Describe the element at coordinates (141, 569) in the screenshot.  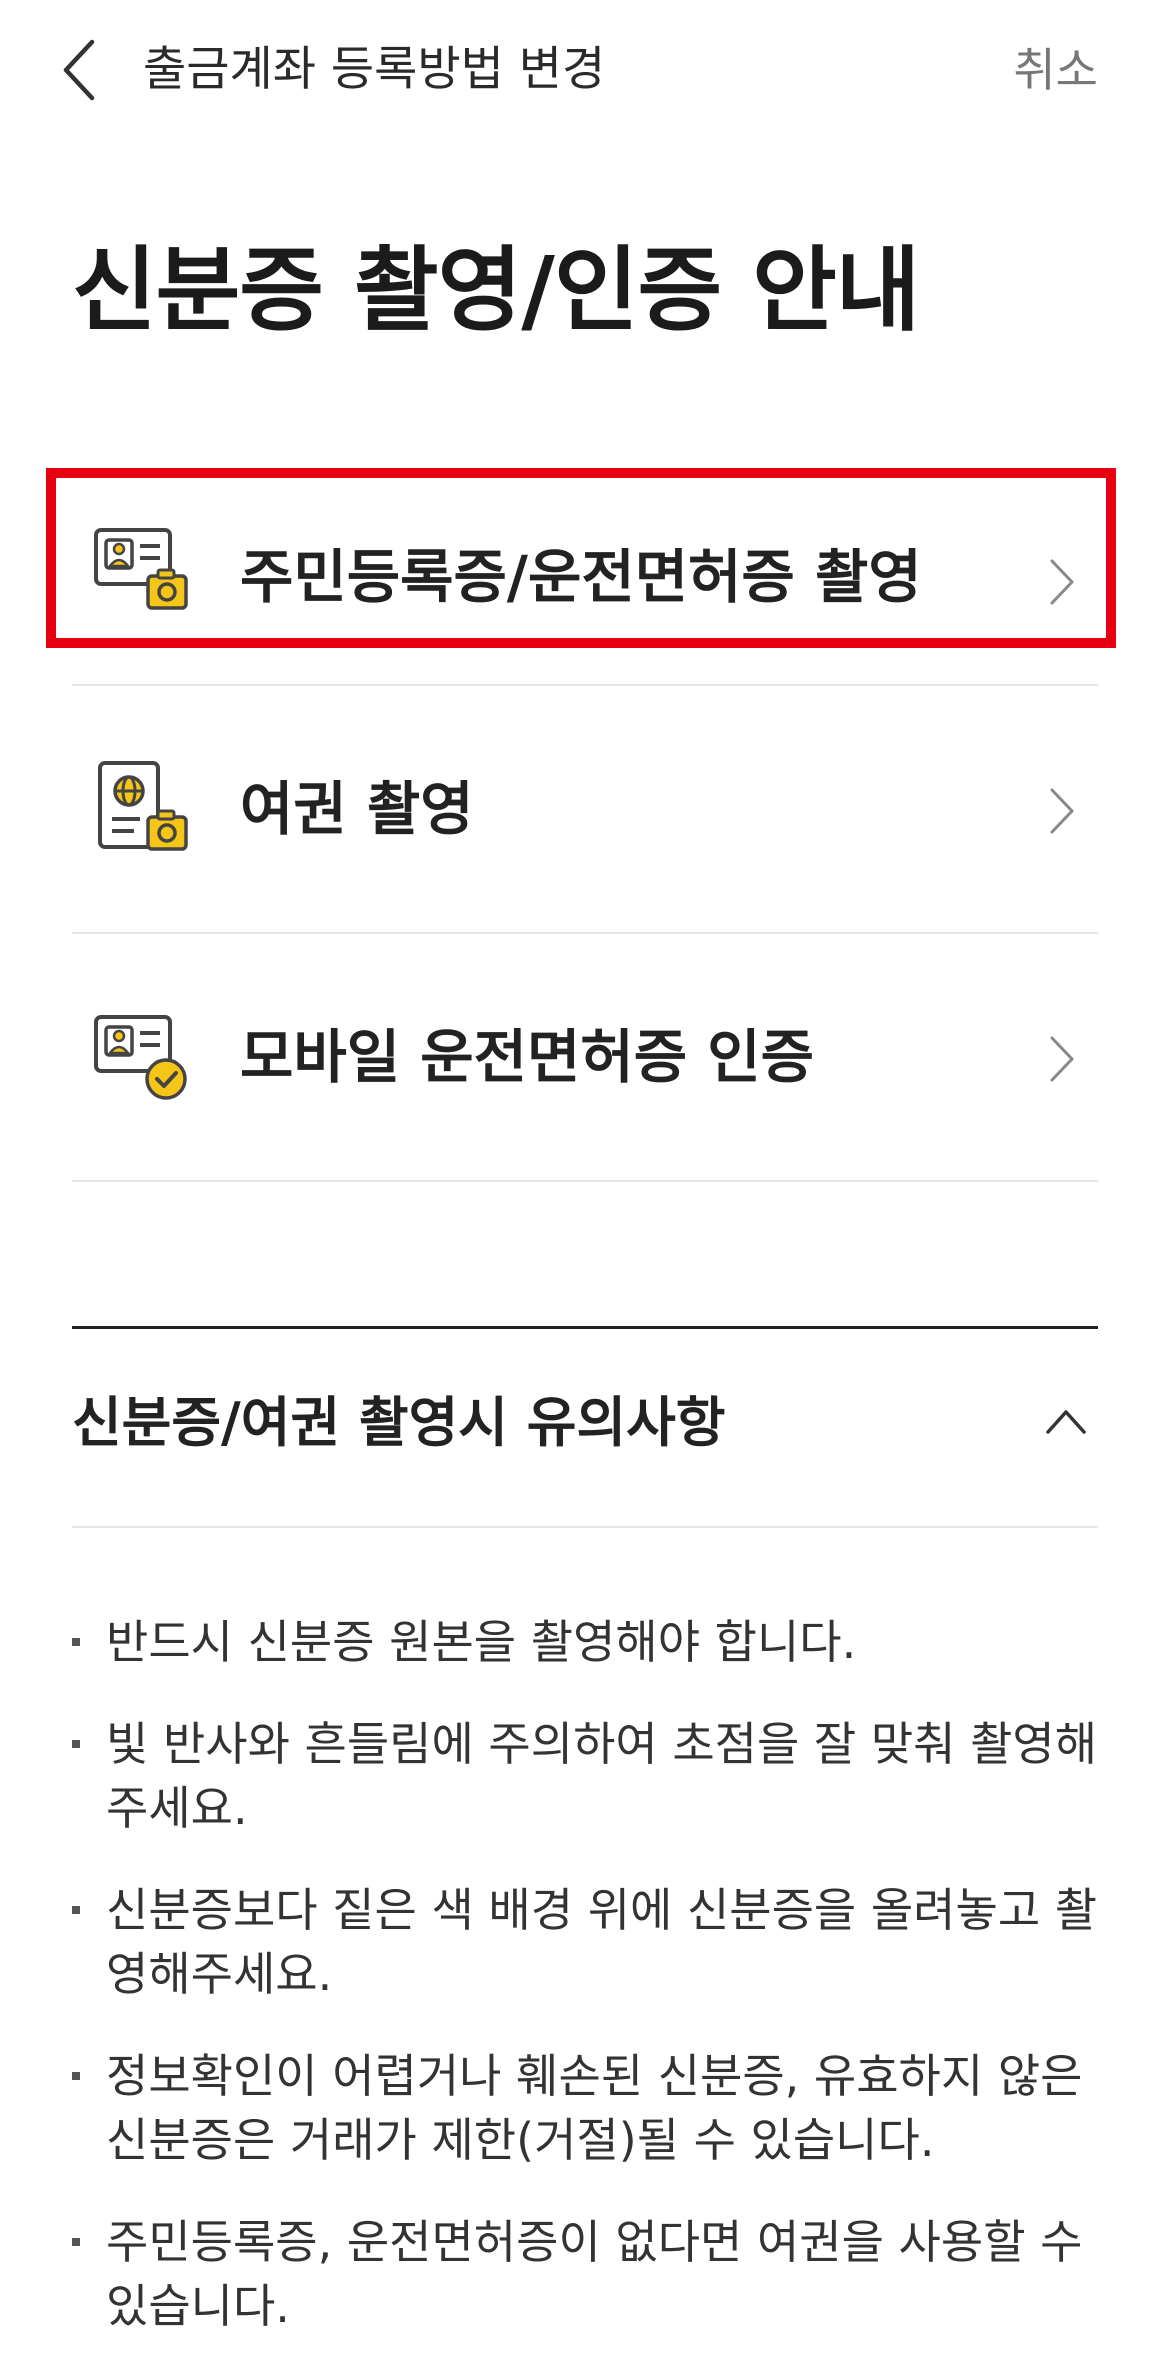
I see `id-card-camera-icon` at that location.